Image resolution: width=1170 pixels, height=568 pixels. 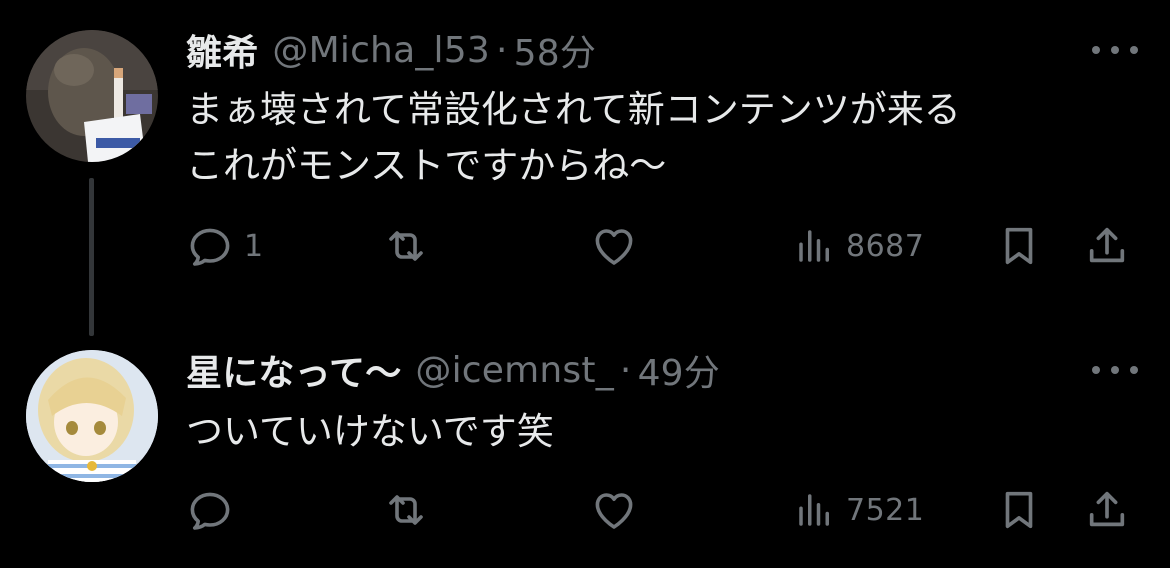 What do you see at coordinates (679, 370) in the screenshot?
I see `timestamp: 49分` at bounding box center [679, 370].